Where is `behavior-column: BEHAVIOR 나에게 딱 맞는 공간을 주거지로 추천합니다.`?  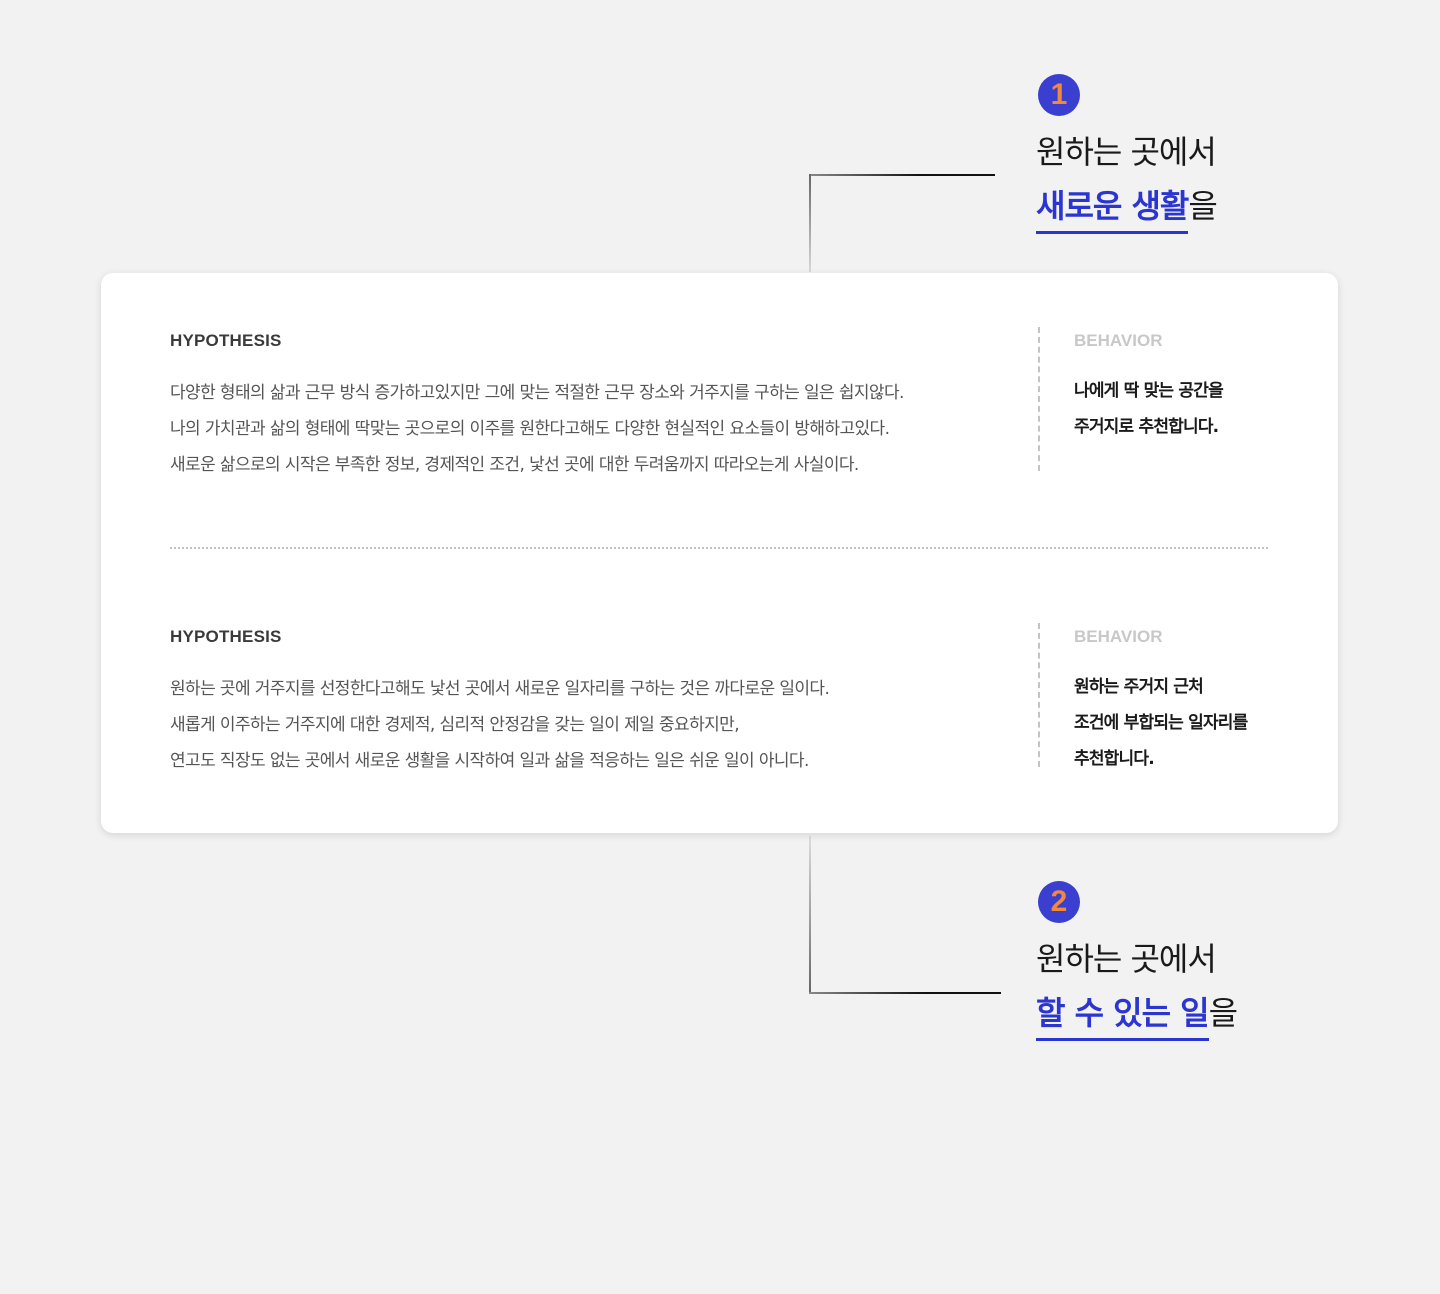
behavior-column: BEHAVIOR 나에게 딱 맞는 공간을 주거지로 추천합니다. is located at coordinates (1176, 399).